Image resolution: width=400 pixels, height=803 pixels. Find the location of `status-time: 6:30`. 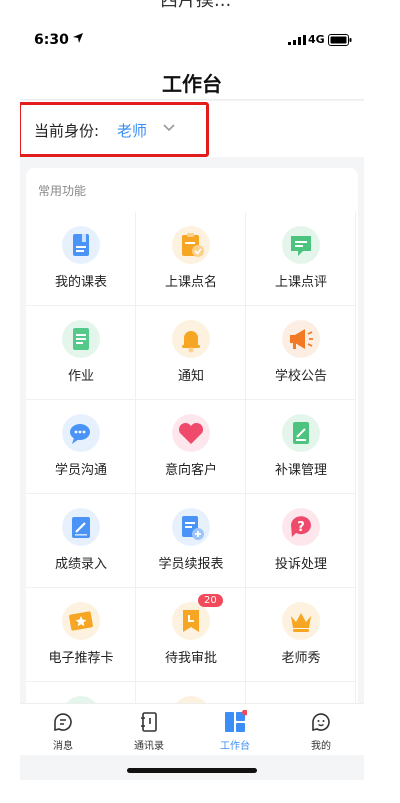

status-time: 6:30 is located at coordinates (51, 40).